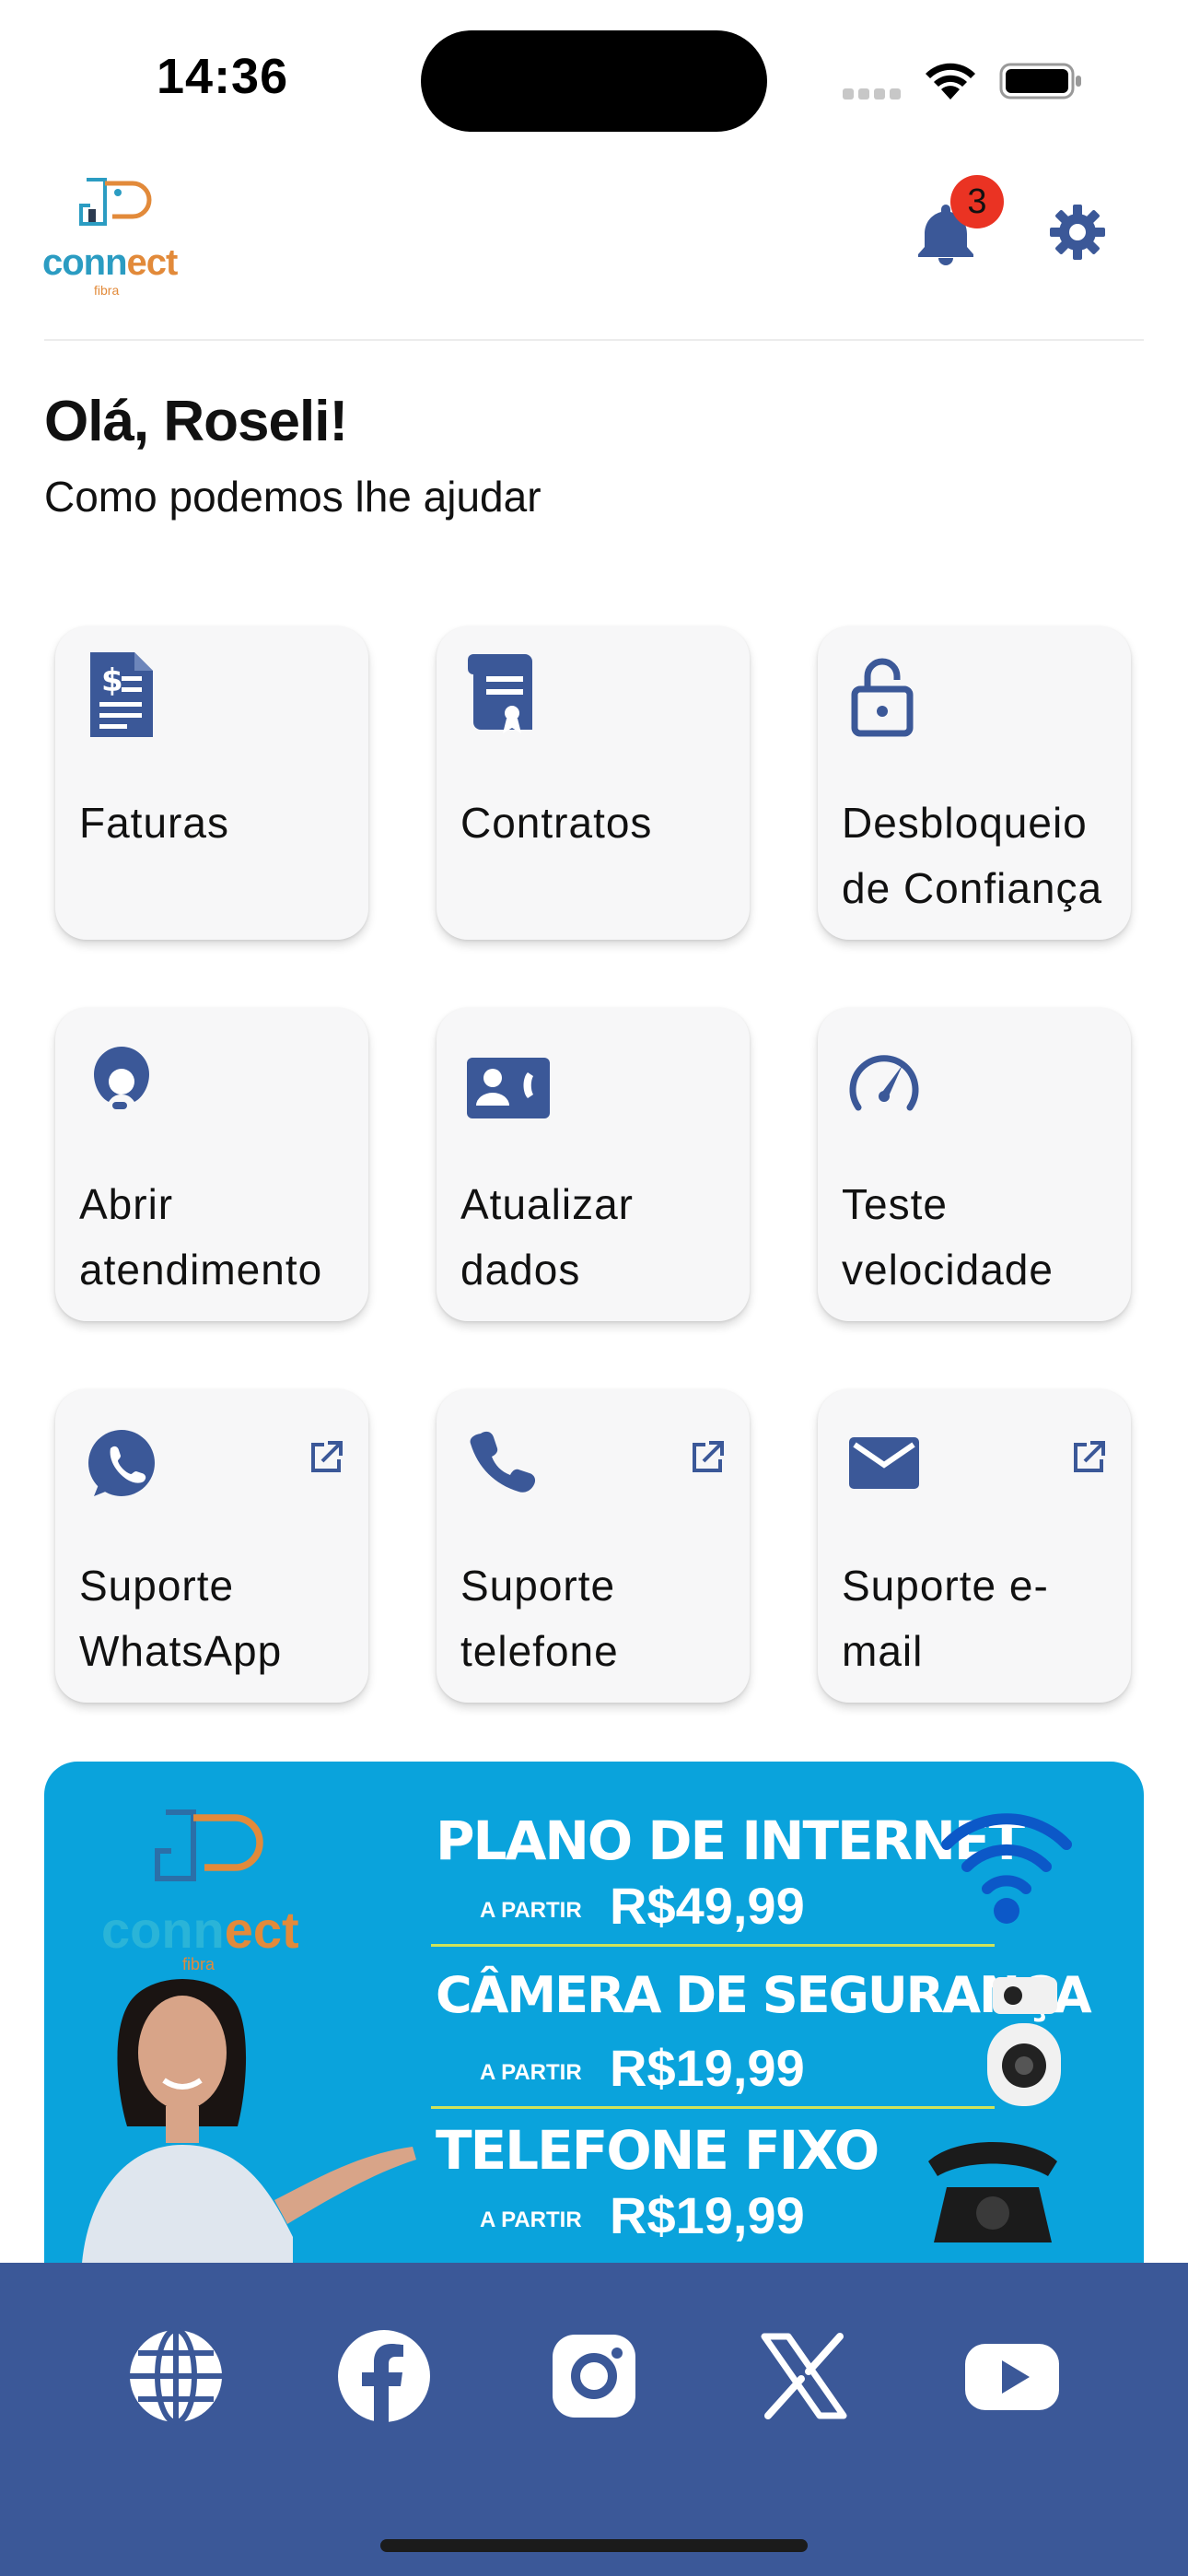 This screenshot has width=1188, height=2576. What do you see at coordinates (531, 2072) in the screenshot?
I see `banner-camera-from: A PARTIR` at bounding box center [531, 2072].